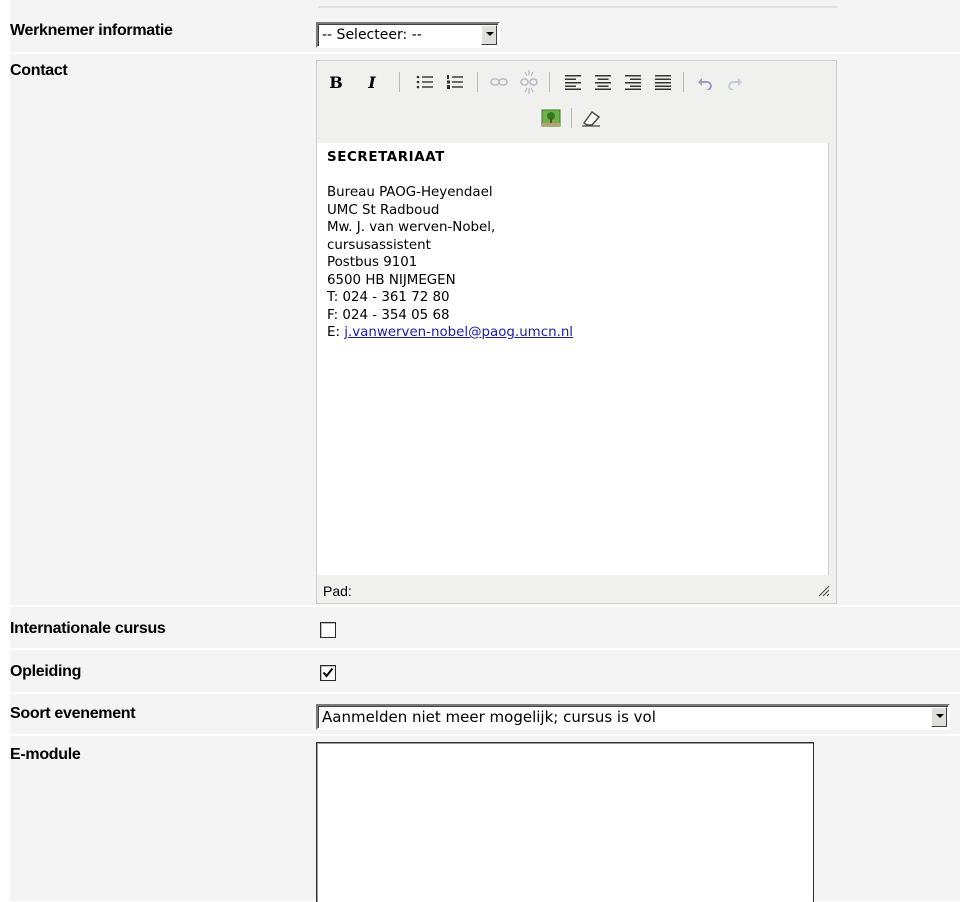 Image resolution: width=960 pixels, height=902 pixels. What do you see at coordinates (633, 82) in the screenshot?
I see `align-right-icon` at bounding box center [633, 82].